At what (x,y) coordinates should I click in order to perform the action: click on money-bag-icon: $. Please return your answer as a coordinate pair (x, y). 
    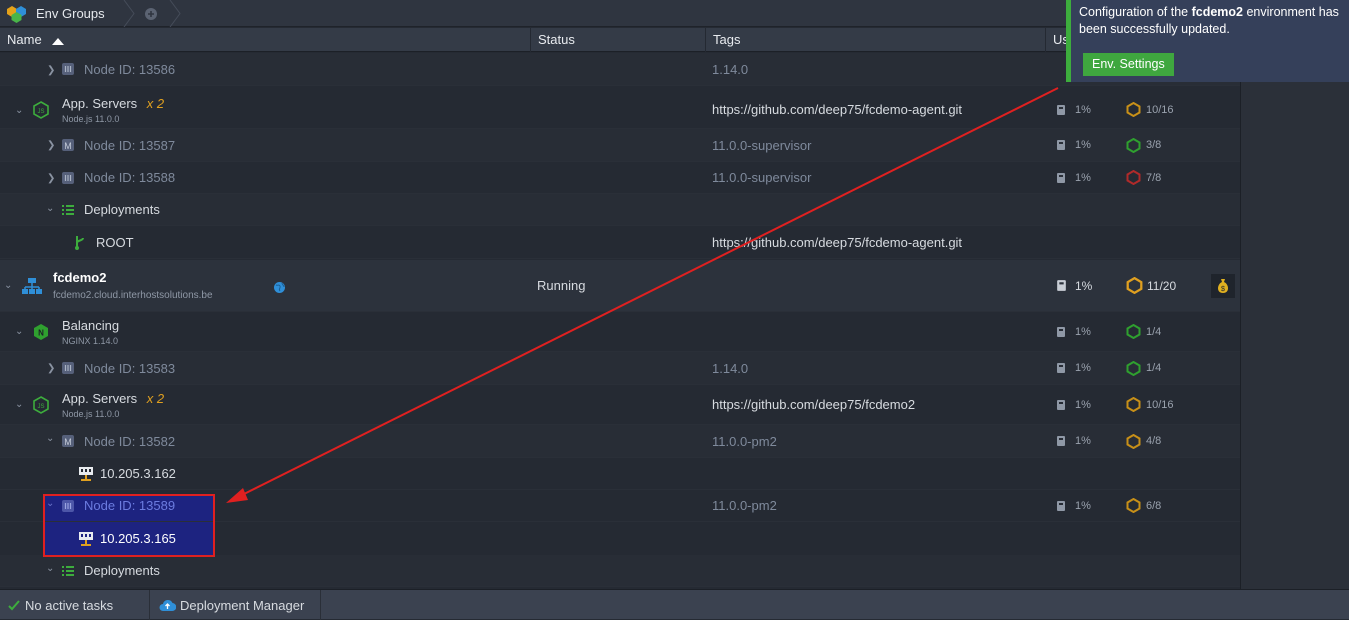
    Looking at the image, I should click on (1223, 286).